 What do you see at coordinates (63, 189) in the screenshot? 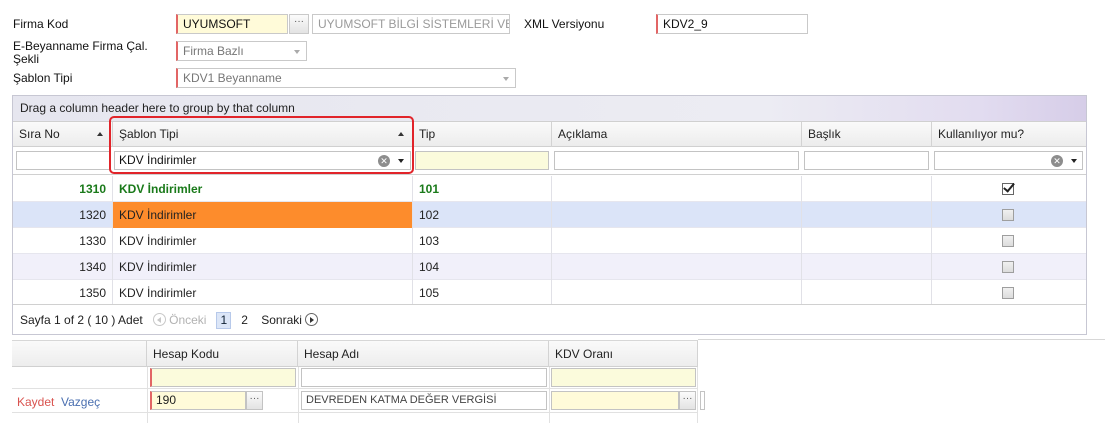
I see `cell-sira-no: 1310` at bounding box center [63, 189].